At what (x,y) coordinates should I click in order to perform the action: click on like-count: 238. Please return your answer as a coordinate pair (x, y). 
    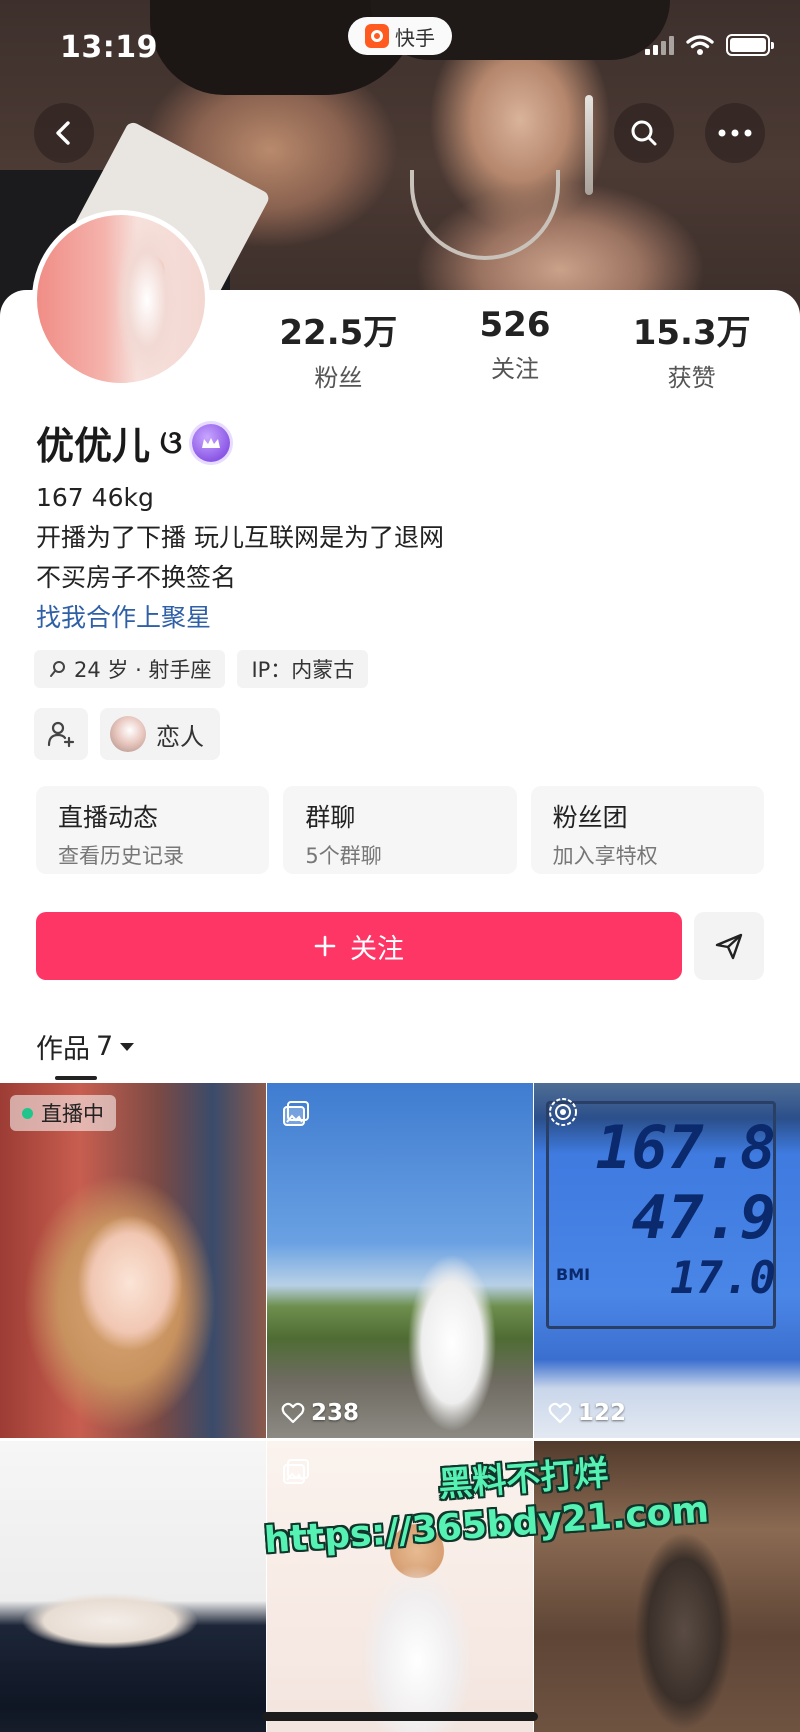
    Looking at the image, I should click on (320, 1413).